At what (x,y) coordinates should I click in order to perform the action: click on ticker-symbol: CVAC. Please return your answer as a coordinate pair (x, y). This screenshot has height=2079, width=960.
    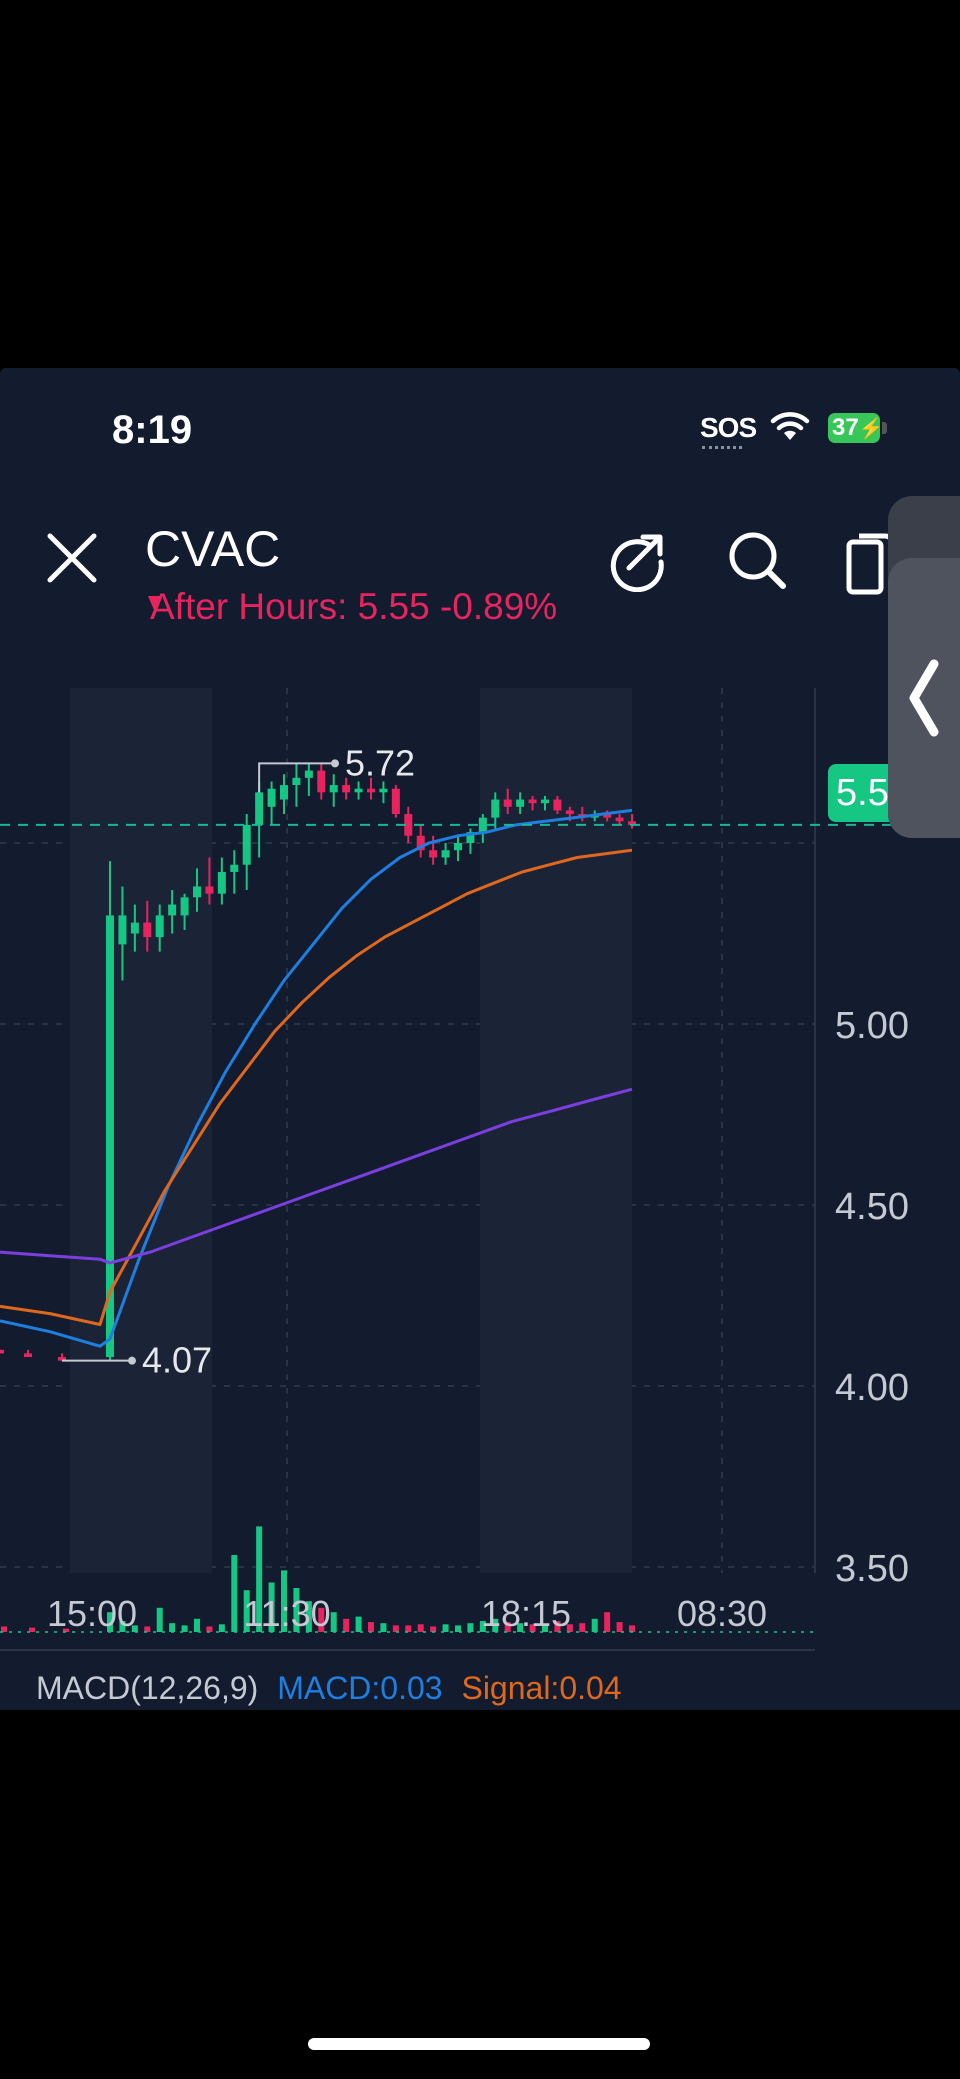
    Looking at the image, I should click on (213, 549).